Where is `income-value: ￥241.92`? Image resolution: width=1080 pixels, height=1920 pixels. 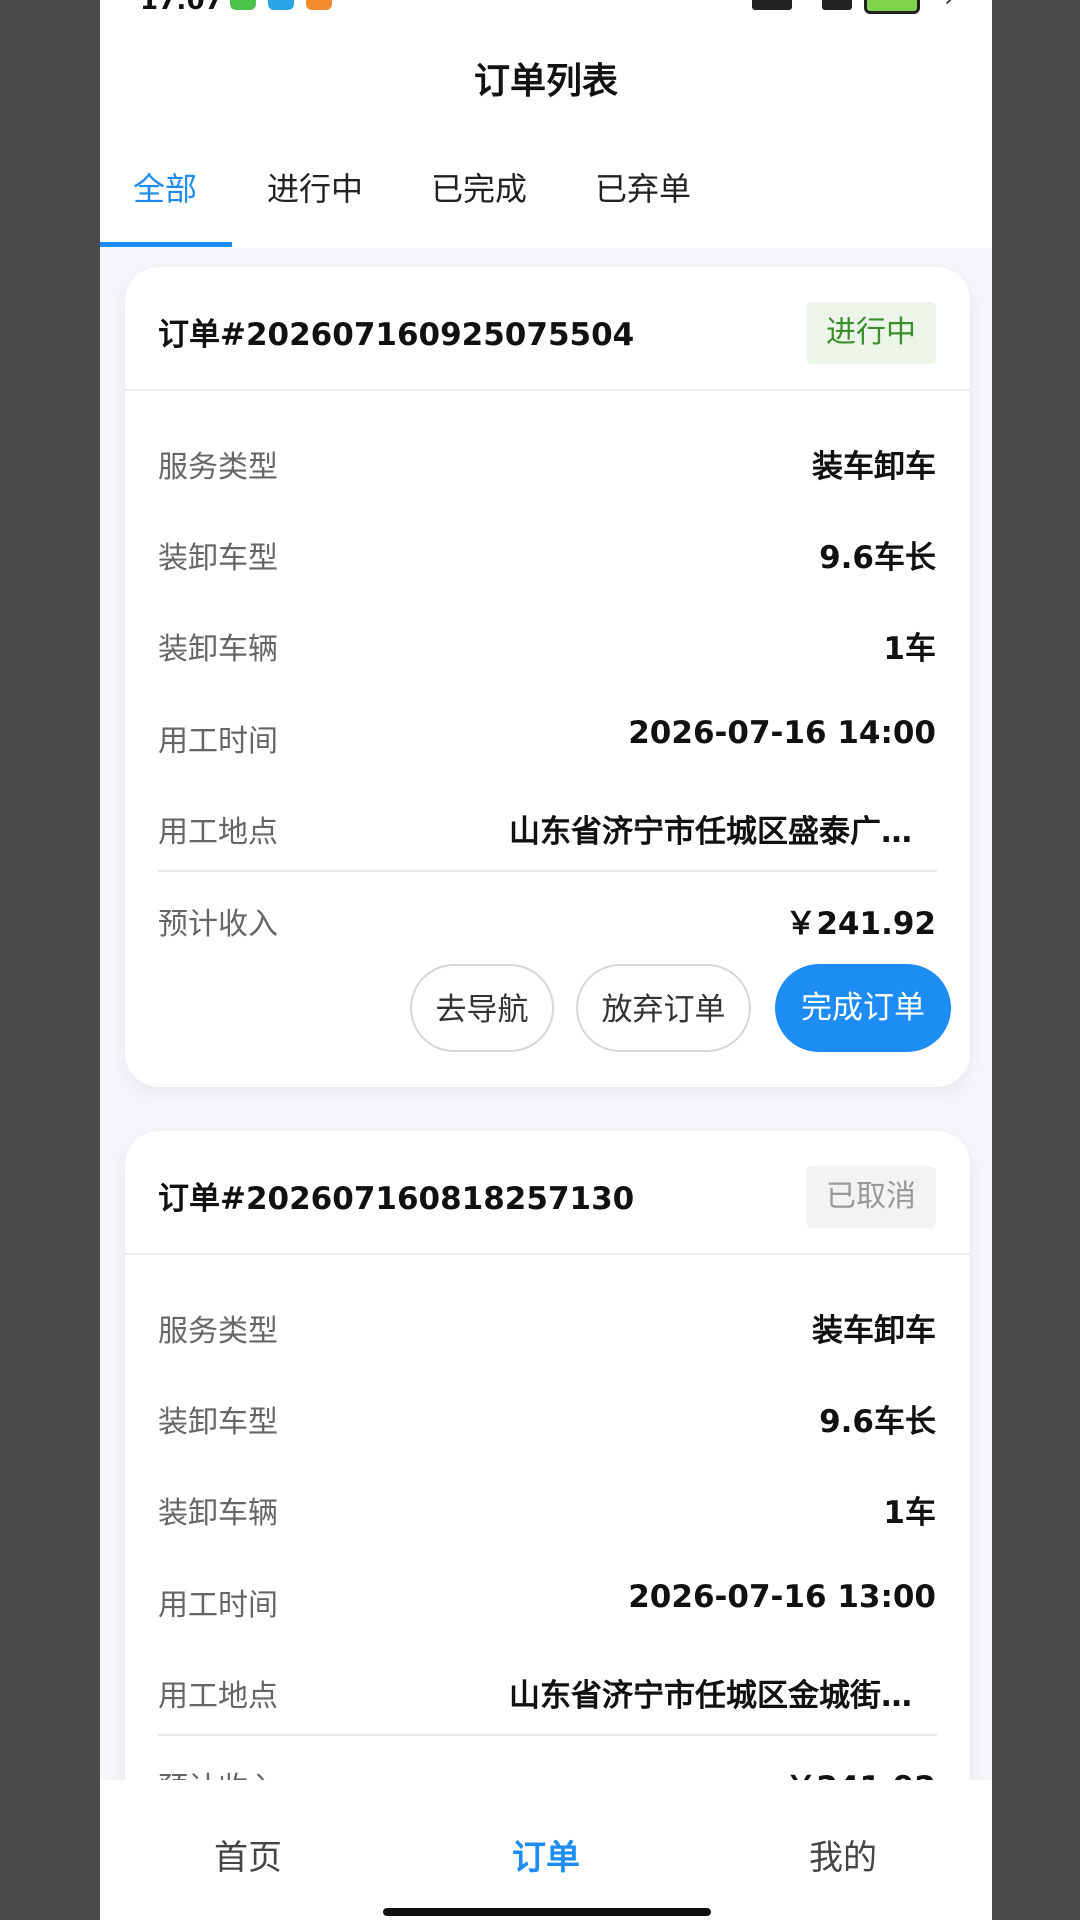 income-value: ￥241.92 is located at coordinates (860, 924).